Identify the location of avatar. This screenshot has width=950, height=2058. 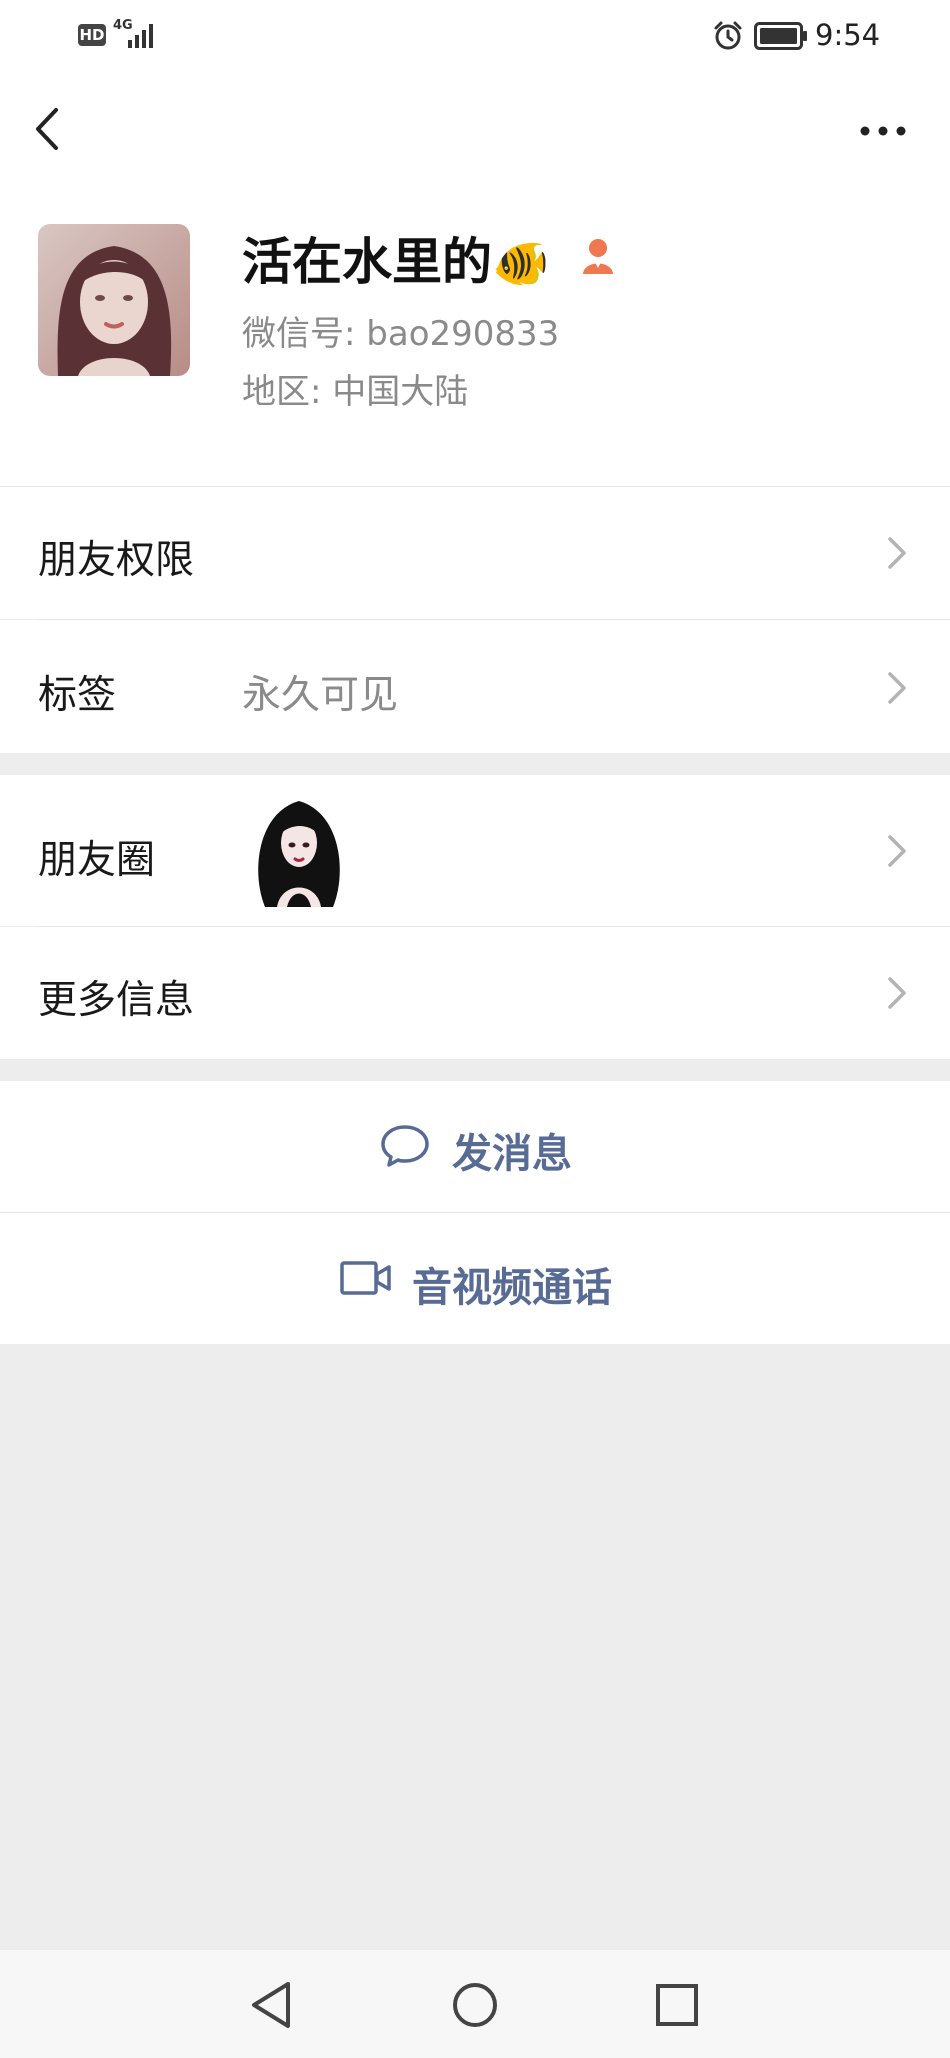
(114, 300).